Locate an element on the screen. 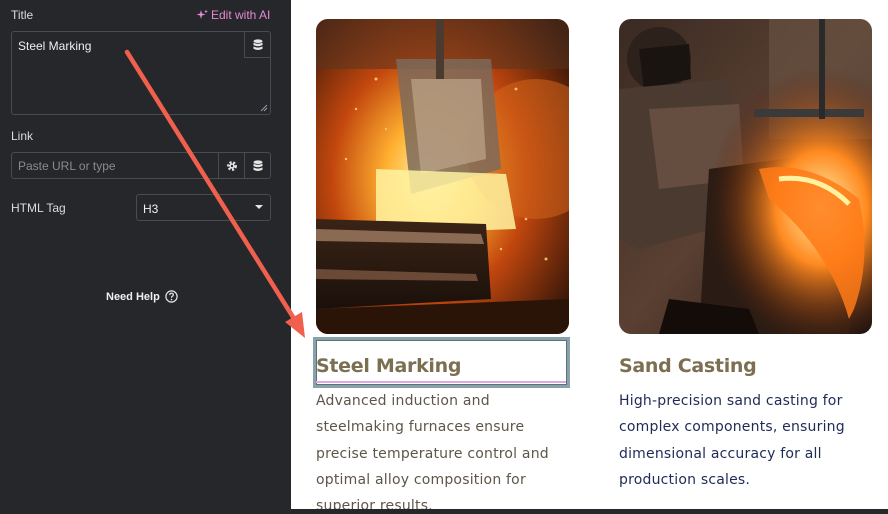  link-field is located at coordinates (141, 165).